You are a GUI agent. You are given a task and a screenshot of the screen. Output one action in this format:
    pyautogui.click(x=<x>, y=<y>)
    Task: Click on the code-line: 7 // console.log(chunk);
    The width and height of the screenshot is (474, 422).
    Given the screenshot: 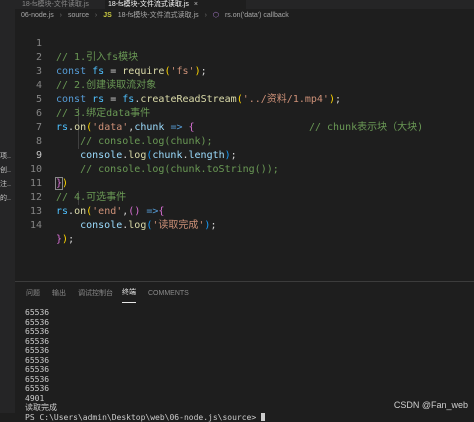 What is the action you would take?
    pyautogui.click(x=244, y=114)
    